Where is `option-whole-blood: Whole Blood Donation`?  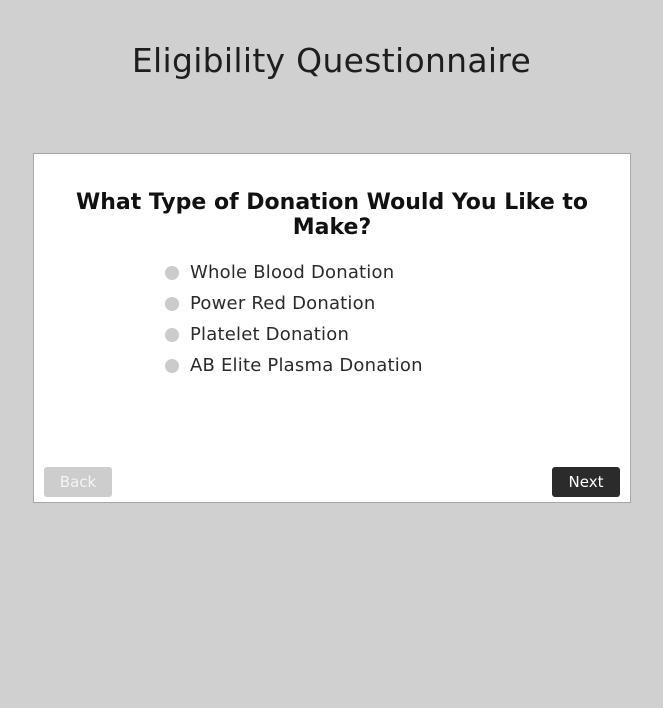 option-whole-blood: Whole Blood Donation is located at coordinates (294, 272).